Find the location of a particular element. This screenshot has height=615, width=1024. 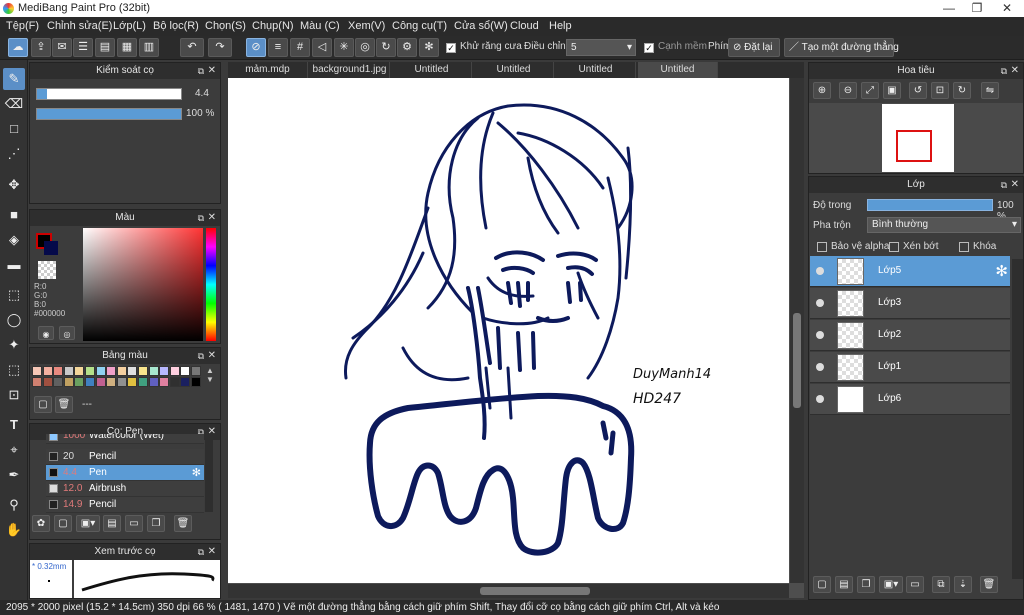

navigator-view is located at coordinates (916, 138).